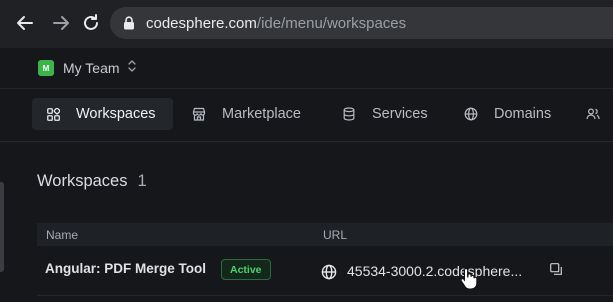 This screenshot has width=613, height=302. I want to click on page-title-text: Workspaces, so click(82, 181).